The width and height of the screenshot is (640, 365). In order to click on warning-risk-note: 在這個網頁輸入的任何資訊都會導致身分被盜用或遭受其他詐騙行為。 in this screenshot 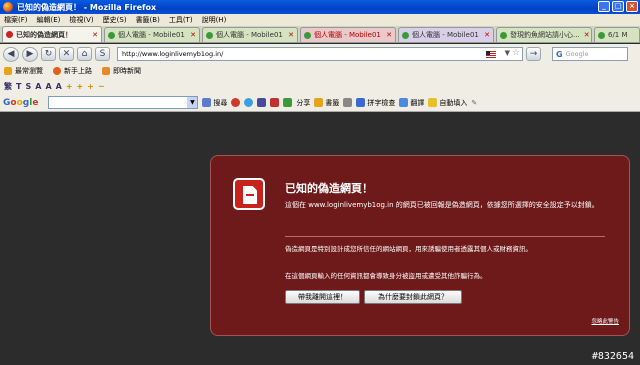, I will do `click(386, 276)`.